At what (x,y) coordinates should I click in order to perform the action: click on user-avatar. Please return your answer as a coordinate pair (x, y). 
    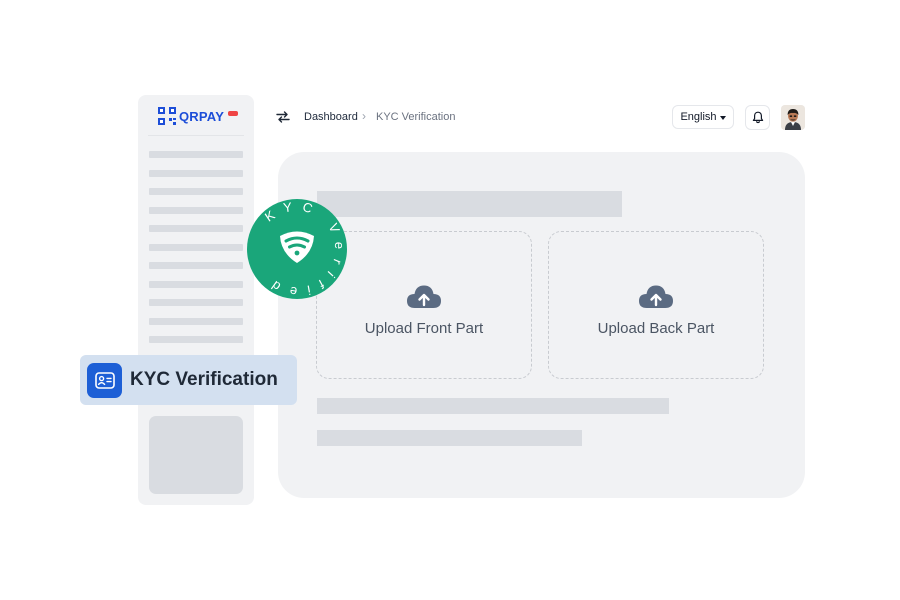
    Looking at the image, I should click on (793, 117).